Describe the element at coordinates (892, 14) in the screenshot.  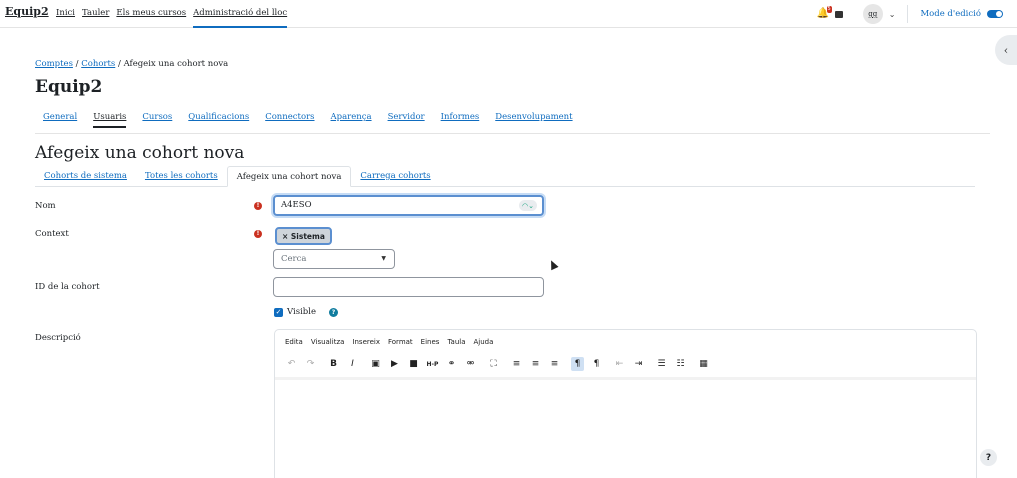
I see `user-menu-chevron-down-icon: ⌄` at that location.